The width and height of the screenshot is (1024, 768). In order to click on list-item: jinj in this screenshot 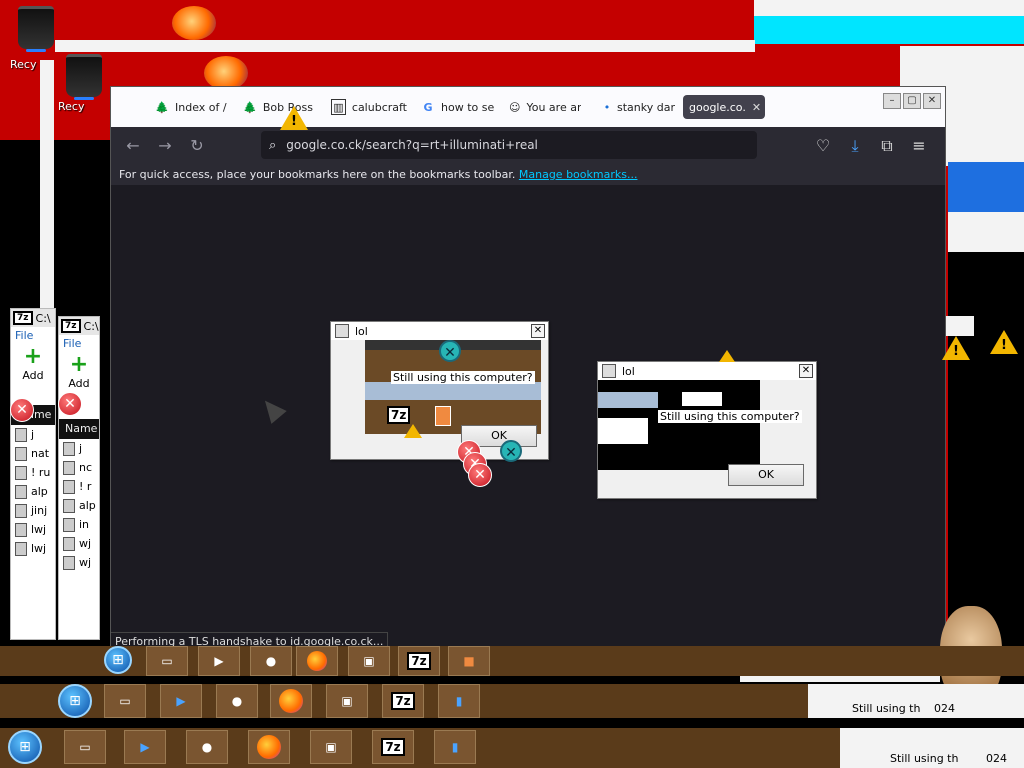, I will do `click(33, 510)`.